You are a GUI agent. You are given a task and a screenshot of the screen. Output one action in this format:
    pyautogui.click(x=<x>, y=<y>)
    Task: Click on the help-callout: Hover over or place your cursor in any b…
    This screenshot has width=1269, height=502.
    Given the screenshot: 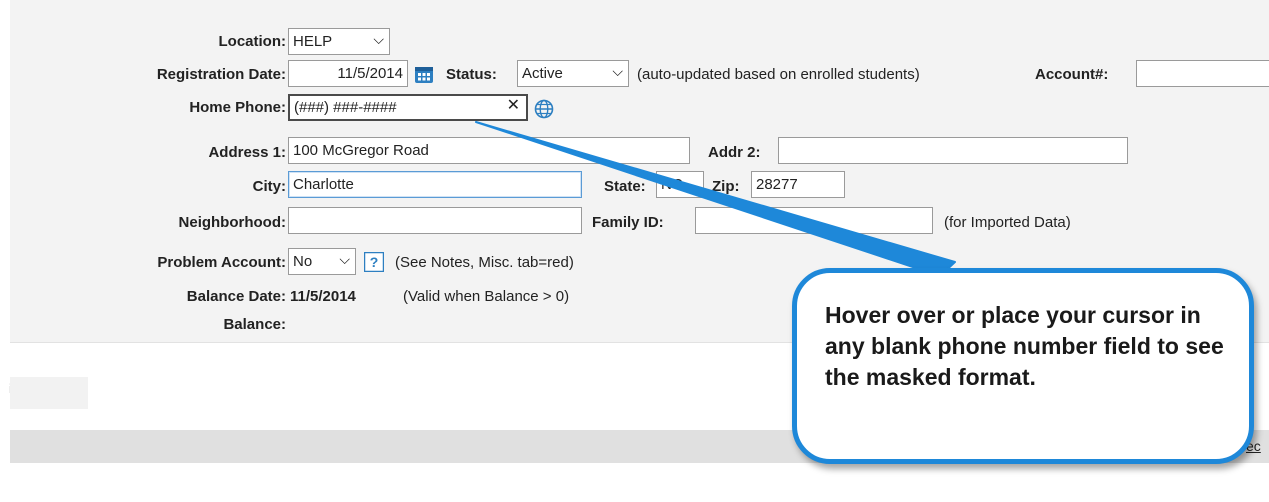 What is the action you would take?
    pyautogui.click(x=1023, y=366)
    